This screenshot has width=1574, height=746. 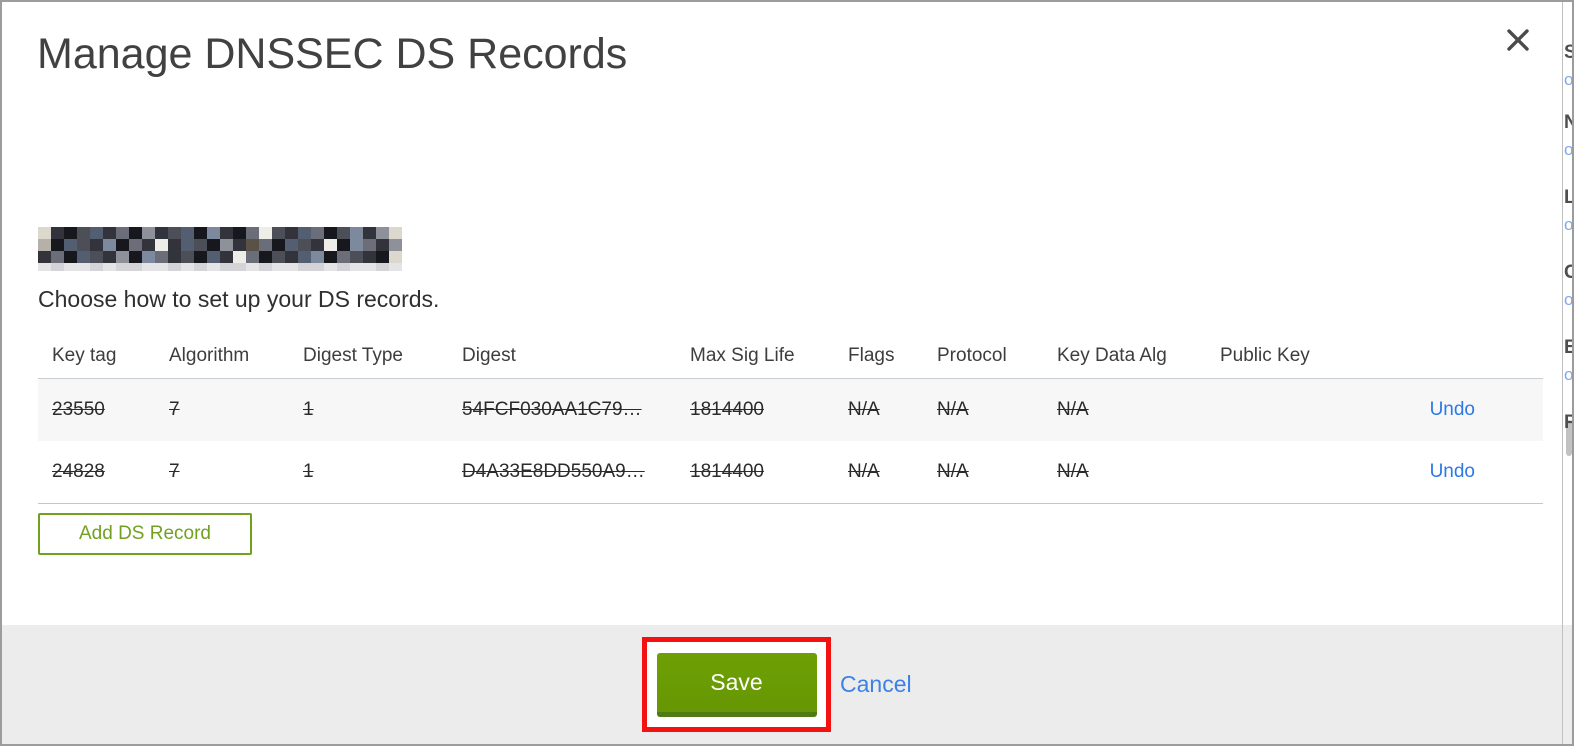 What do you see at coordinates (239, 299) in the screenshot?
I see `dialog-description: Choose how to set up your DS records.` at bounding box center [239, 299].